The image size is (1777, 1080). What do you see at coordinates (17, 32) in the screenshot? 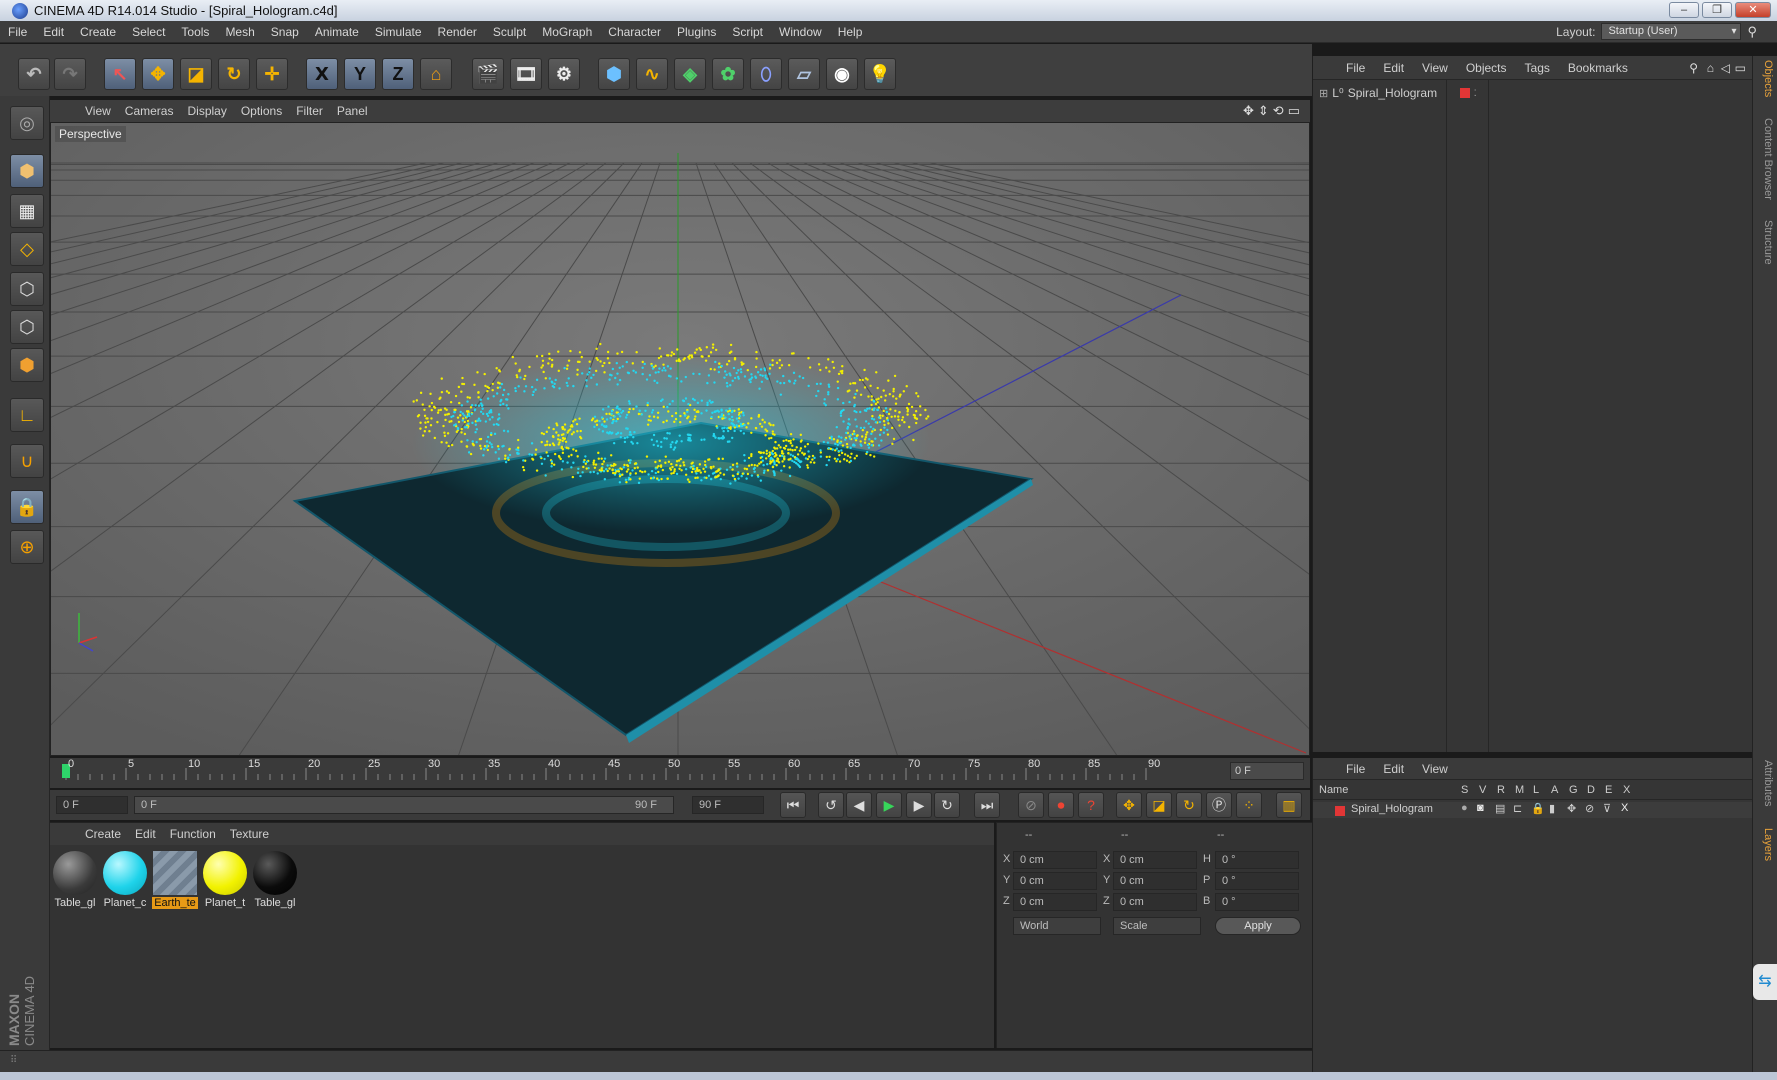
I see `menu-file: File` at bounding box center [17, 32].